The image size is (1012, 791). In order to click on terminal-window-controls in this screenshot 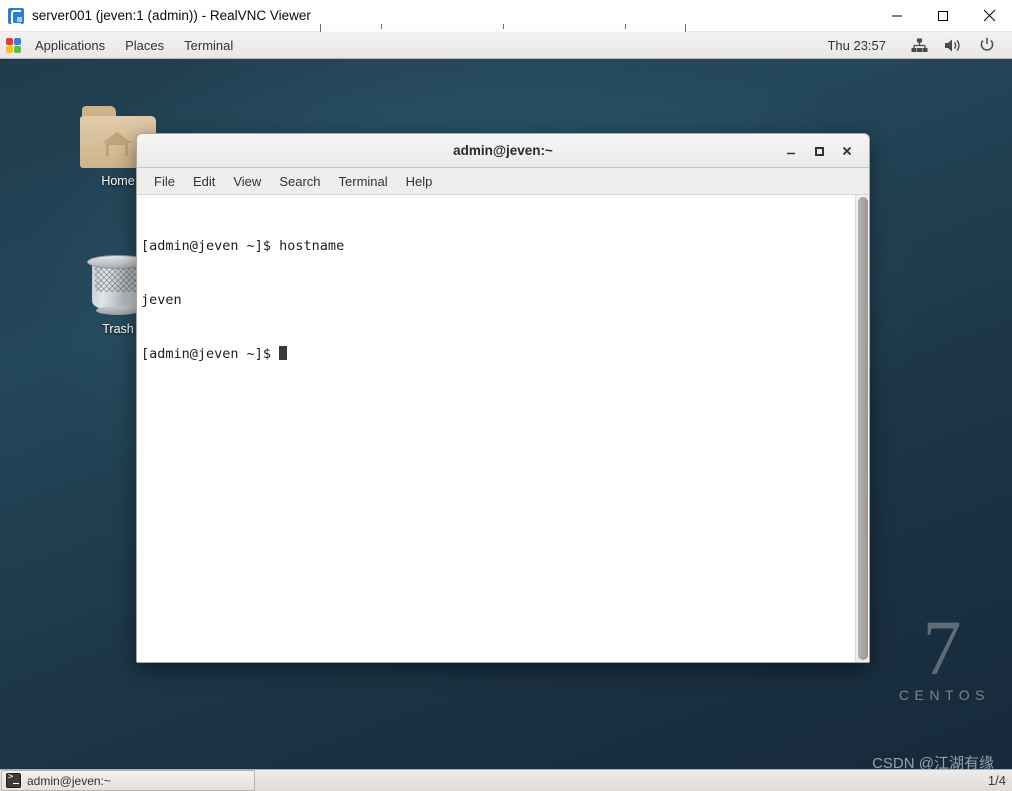, I will do `click(823, 151)`.